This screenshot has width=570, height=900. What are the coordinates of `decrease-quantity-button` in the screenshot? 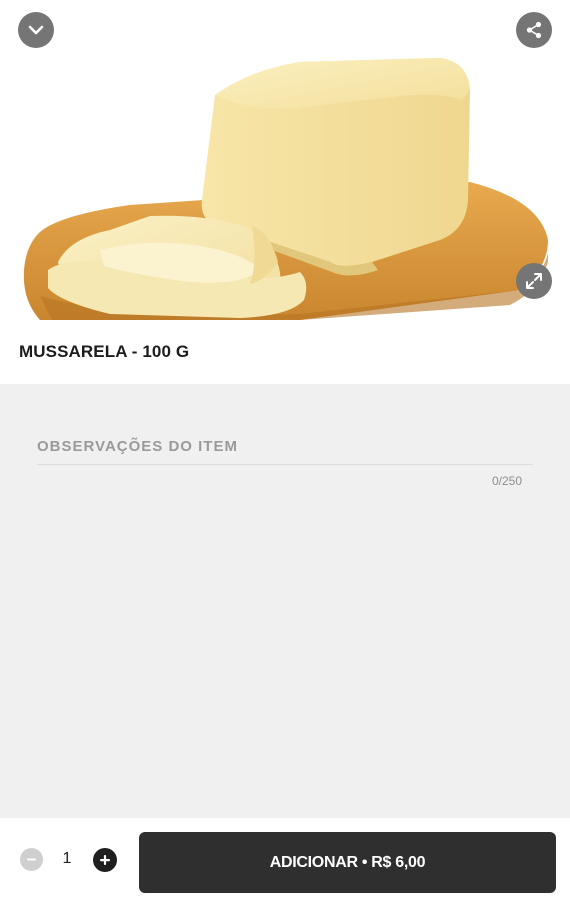 It's located at (31, 859).